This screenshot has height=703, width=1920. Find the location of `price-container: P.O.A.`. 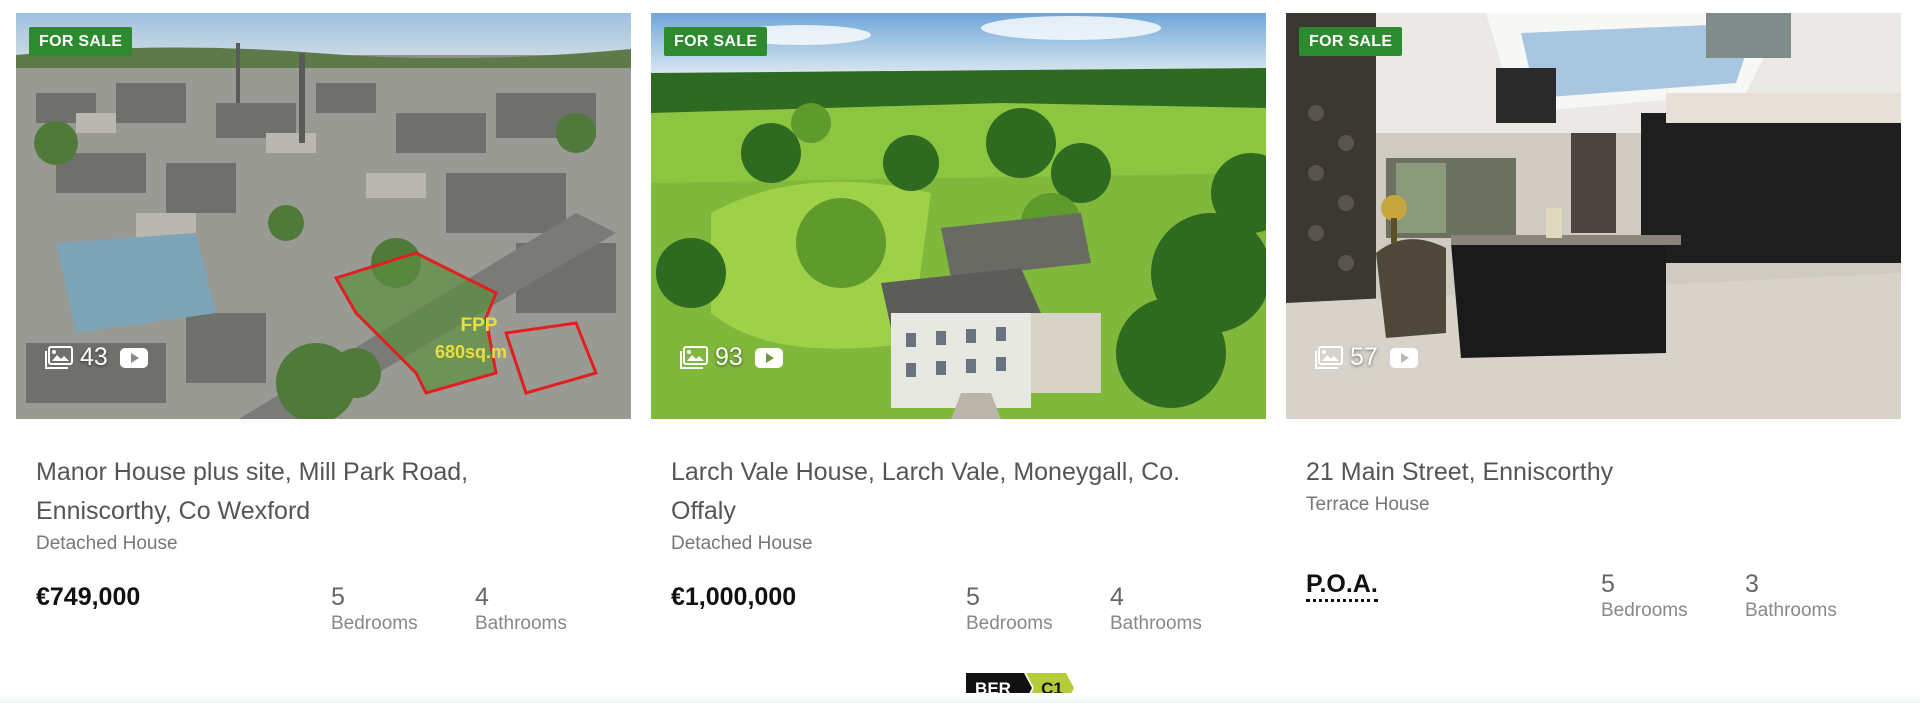

price-container: P.O.A. is located at coordinates (1342, 586).